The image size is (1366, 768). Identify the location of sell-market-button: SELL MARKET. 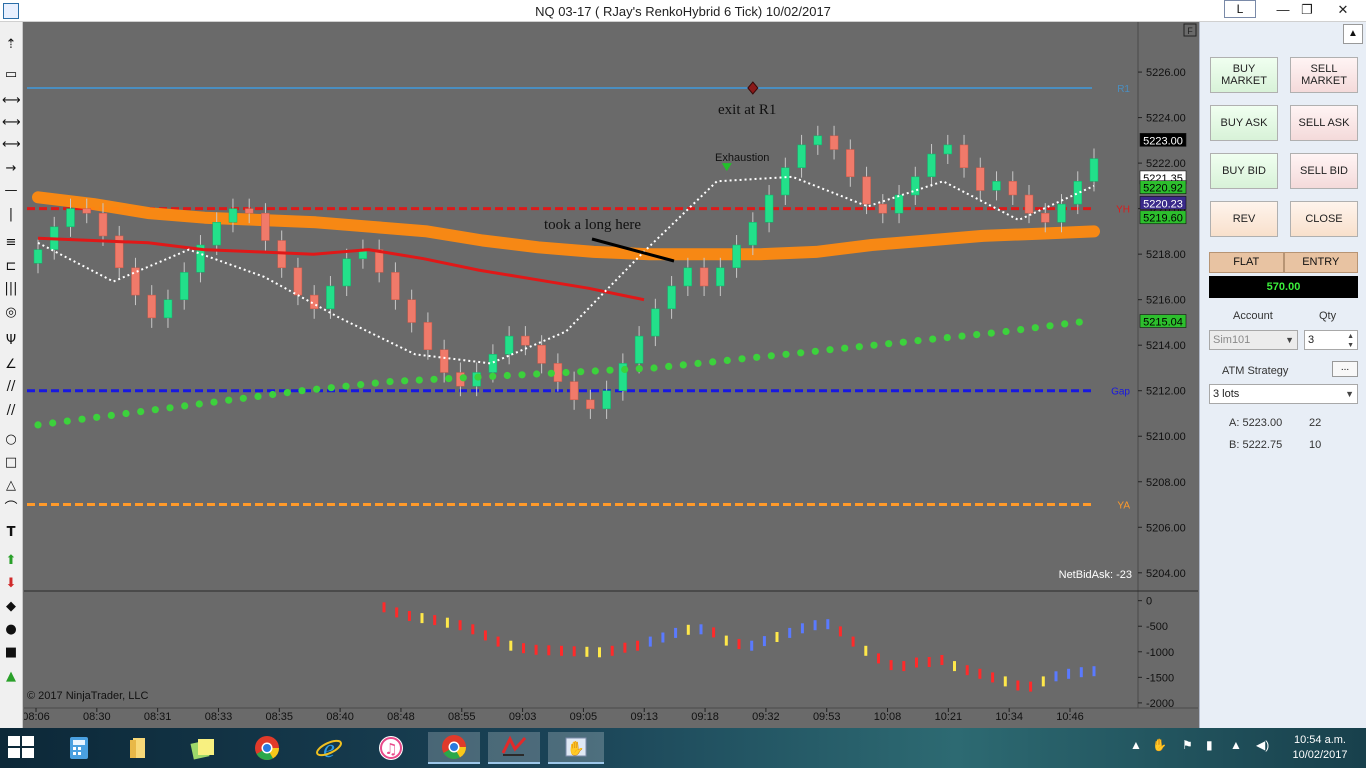
(1324, 75).